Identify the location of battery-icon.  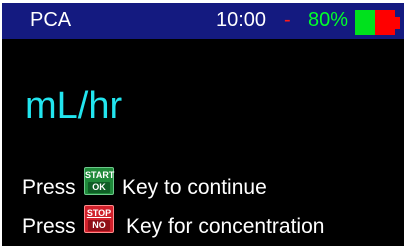
(375, 22).